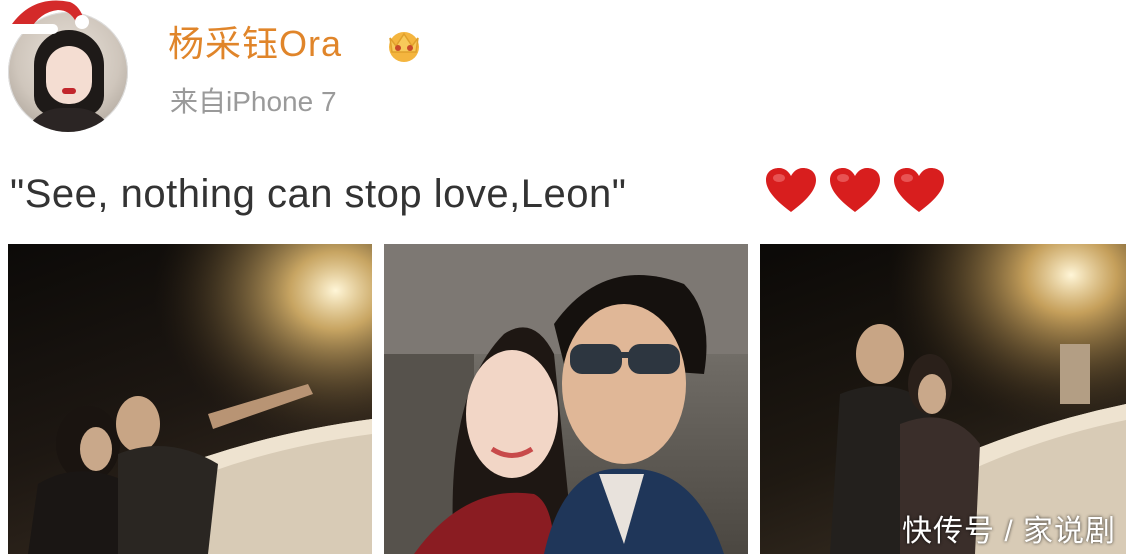 This screenshot has height=554, width=1126. What do you see at coordinates (1008, 531) in the screenshot?
I see `watermark: 快传号 / 家说剧` at bounding box center [1008, 531].